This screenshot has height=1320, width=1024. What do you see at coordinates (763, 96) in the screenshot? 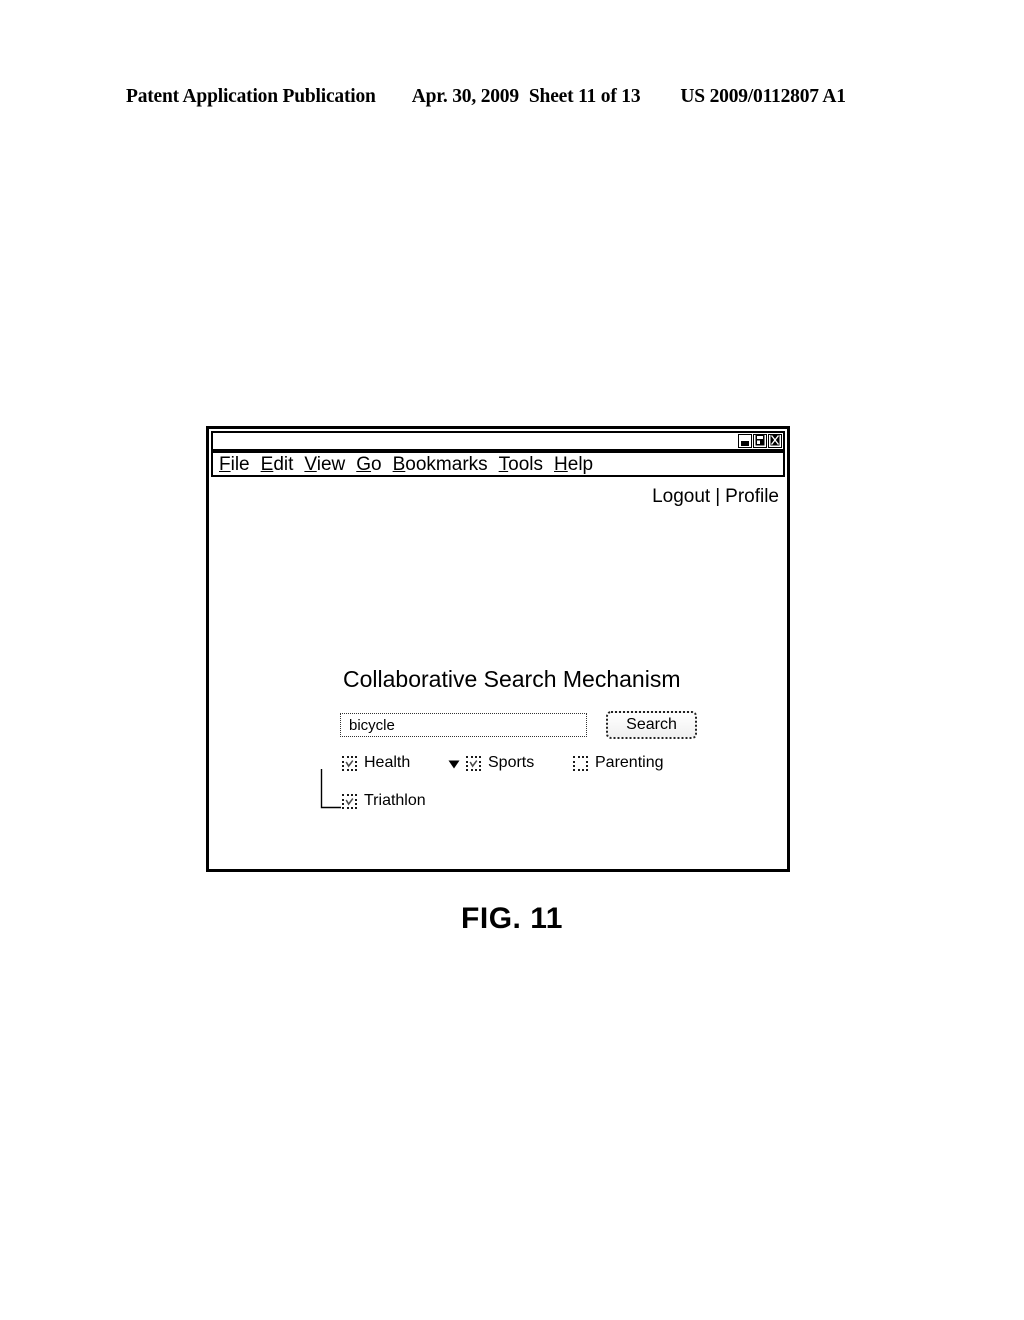
I see `patent-number-label: US 2009/0112807 A1` at bounding box center [763, 96].